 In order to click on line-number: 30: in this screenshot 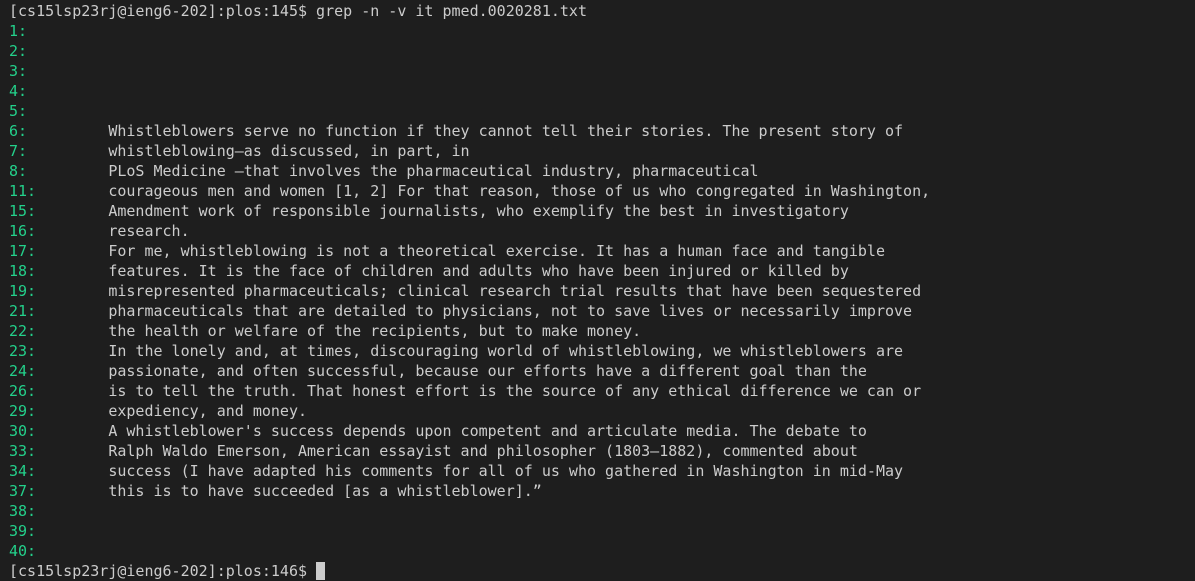, I will do `click(23, 431)`.